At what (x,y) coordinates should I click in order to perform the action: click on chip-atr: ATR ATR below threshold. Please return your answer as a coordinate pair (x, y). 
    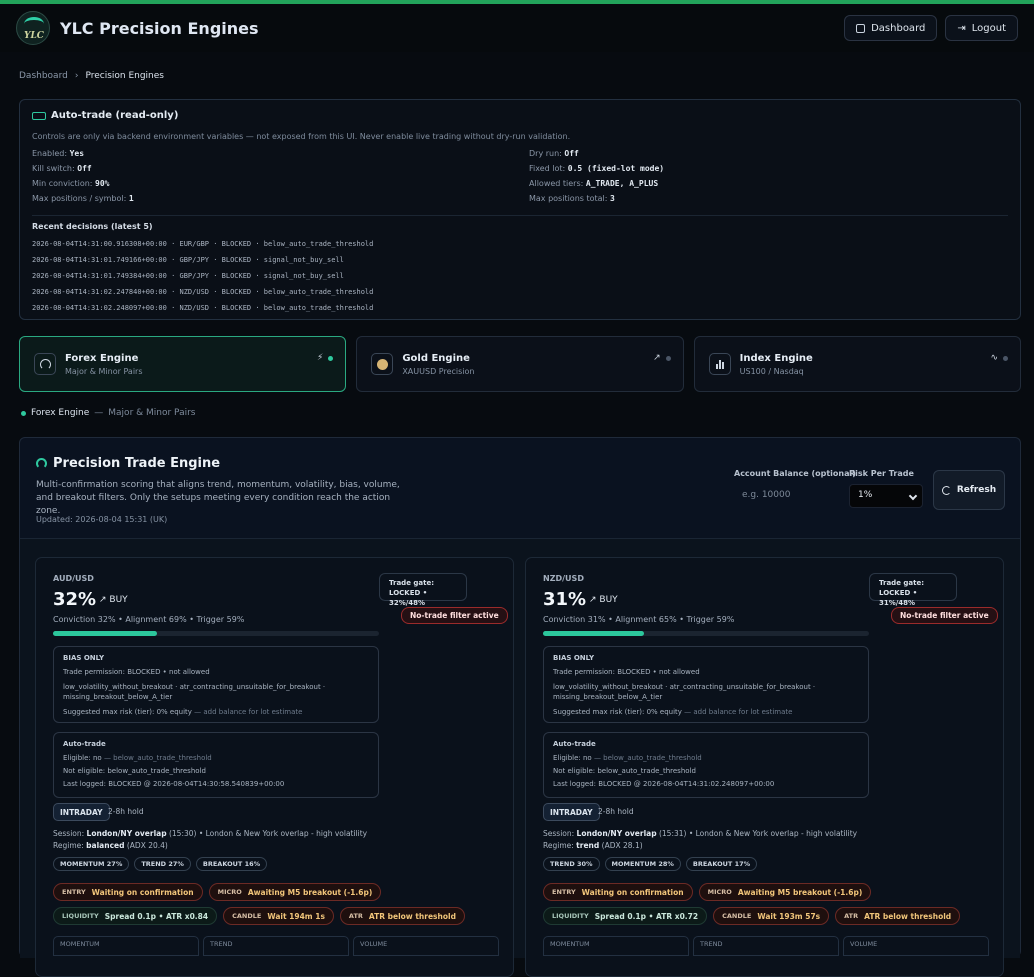
    Looking at the image, I should click on (898, 916).